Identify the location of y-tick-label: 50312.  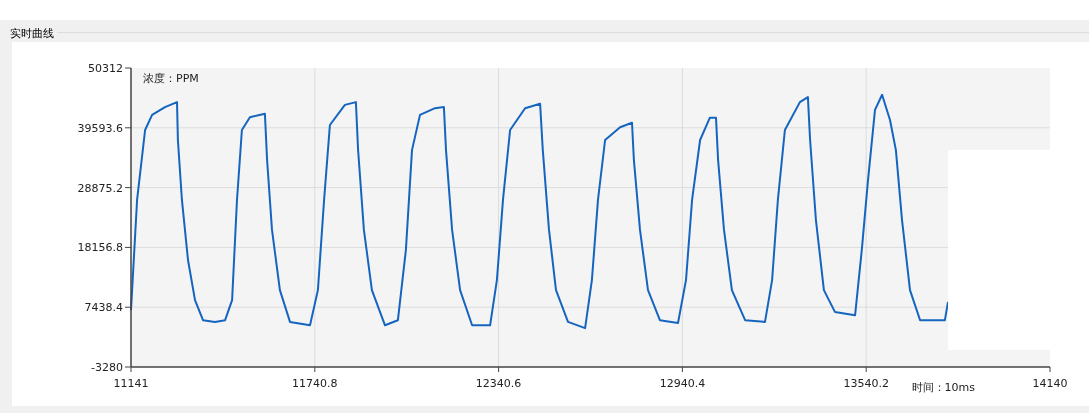
(105, 68).